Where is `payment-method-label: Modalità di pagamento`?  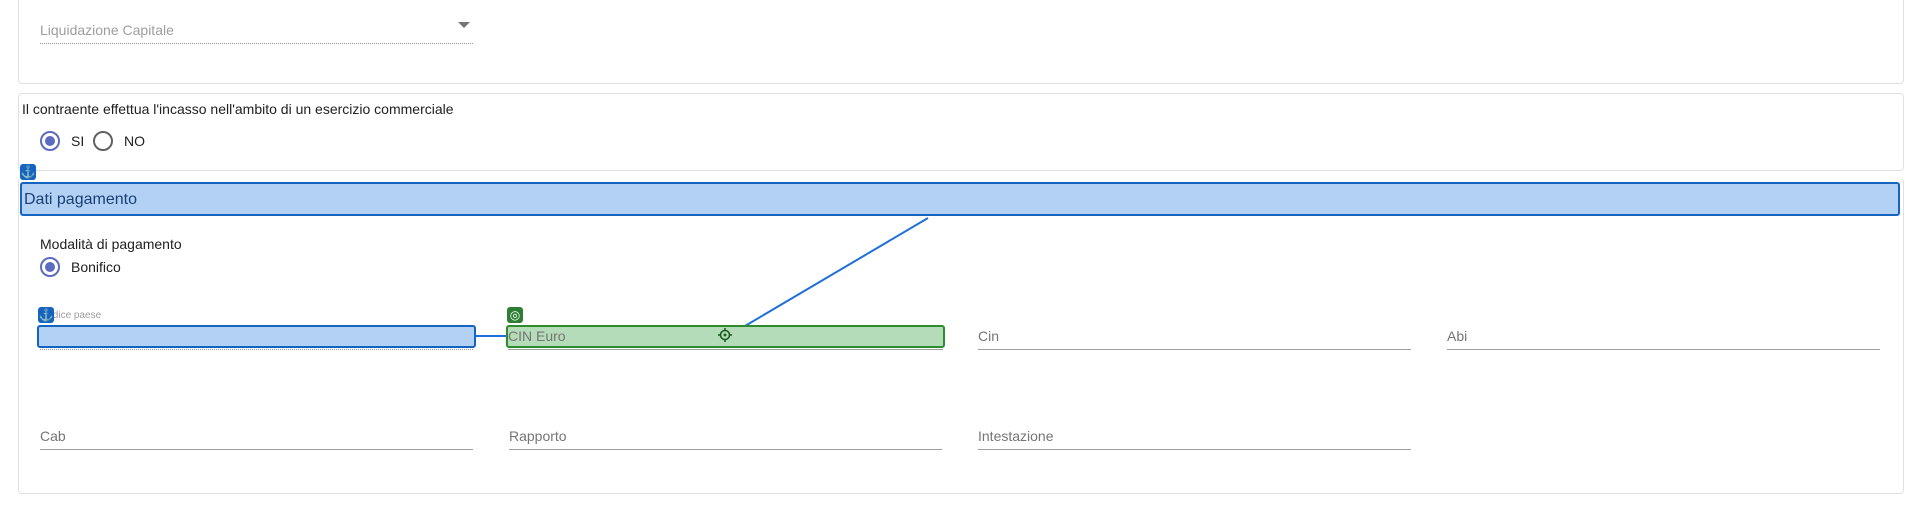
payment-method-label: Modalità di pagamento is located at coordinates (111, 244).